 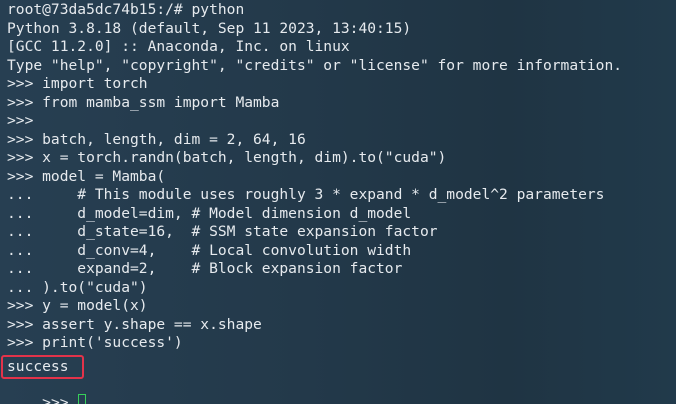 I want to click on terminal-line: >>> from mamba_ssm import Mamba, so click(x=143, y=102).